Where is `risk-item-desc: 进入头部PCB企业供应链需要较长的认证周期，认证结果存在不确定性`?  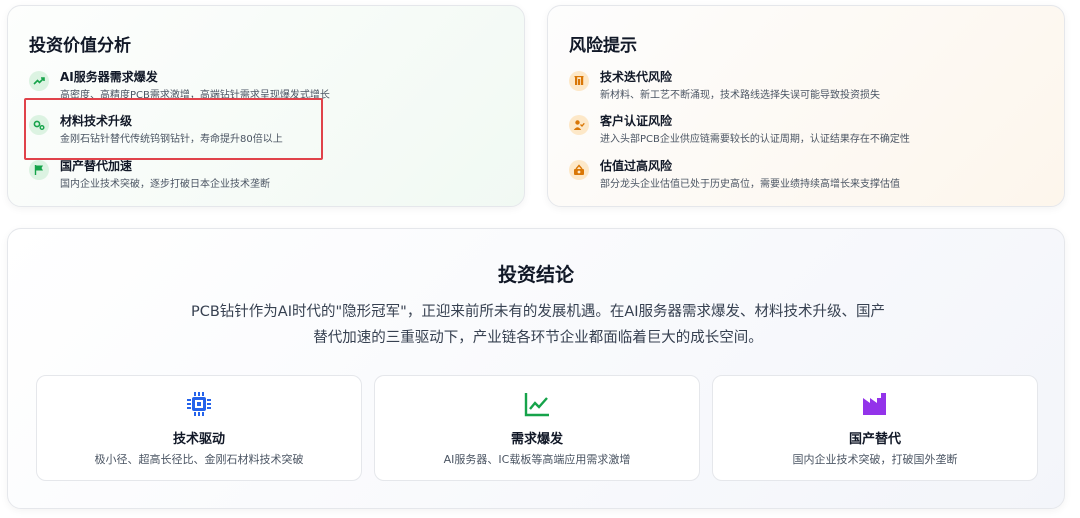 risk-item-desc: 进入头部PCB企业供应链需要较长的认证周期，认证结果存在不确定性 is located at coordinates (755, 139).